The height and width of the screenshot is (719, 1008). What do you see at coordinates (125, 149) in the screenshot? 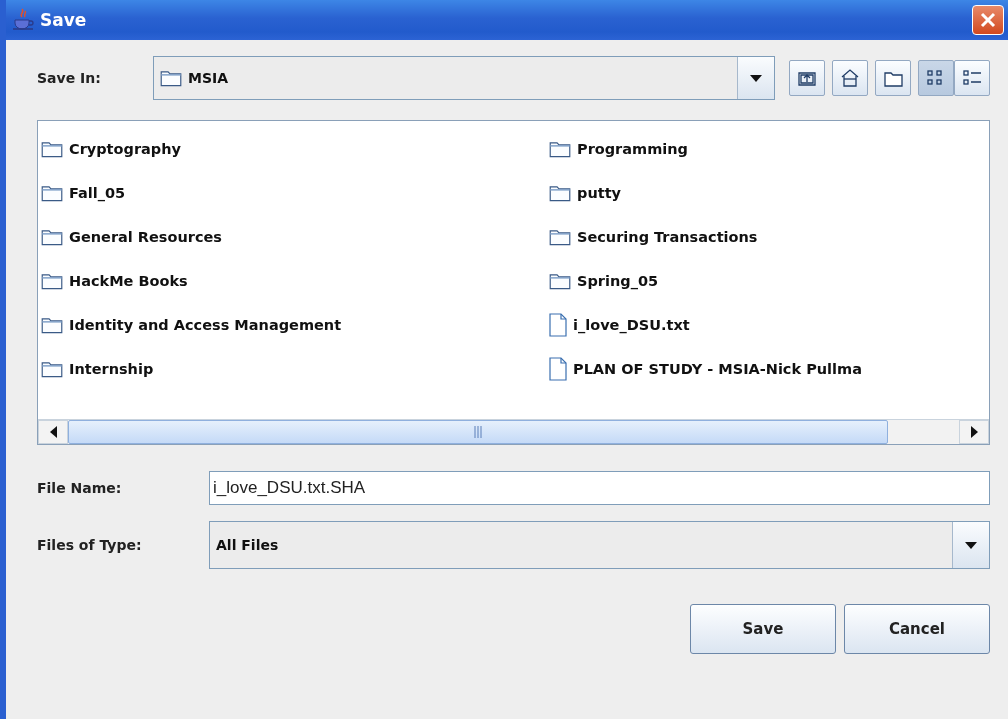
I see `item-name: Cryptography` at bounding box center [125, 149].